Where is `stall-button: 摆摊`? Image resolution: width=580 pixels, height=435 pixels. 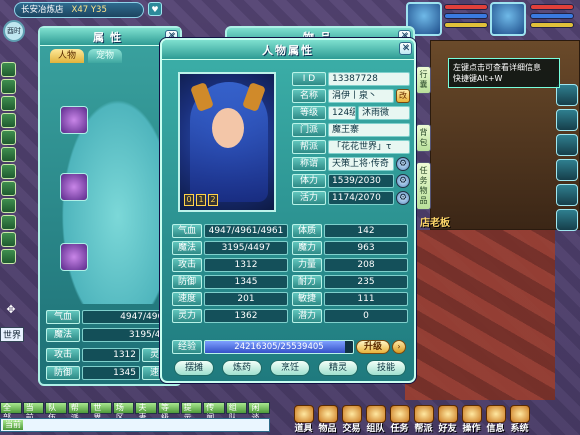
stall-button: 摆摊 is located at coordinates (194, 368).